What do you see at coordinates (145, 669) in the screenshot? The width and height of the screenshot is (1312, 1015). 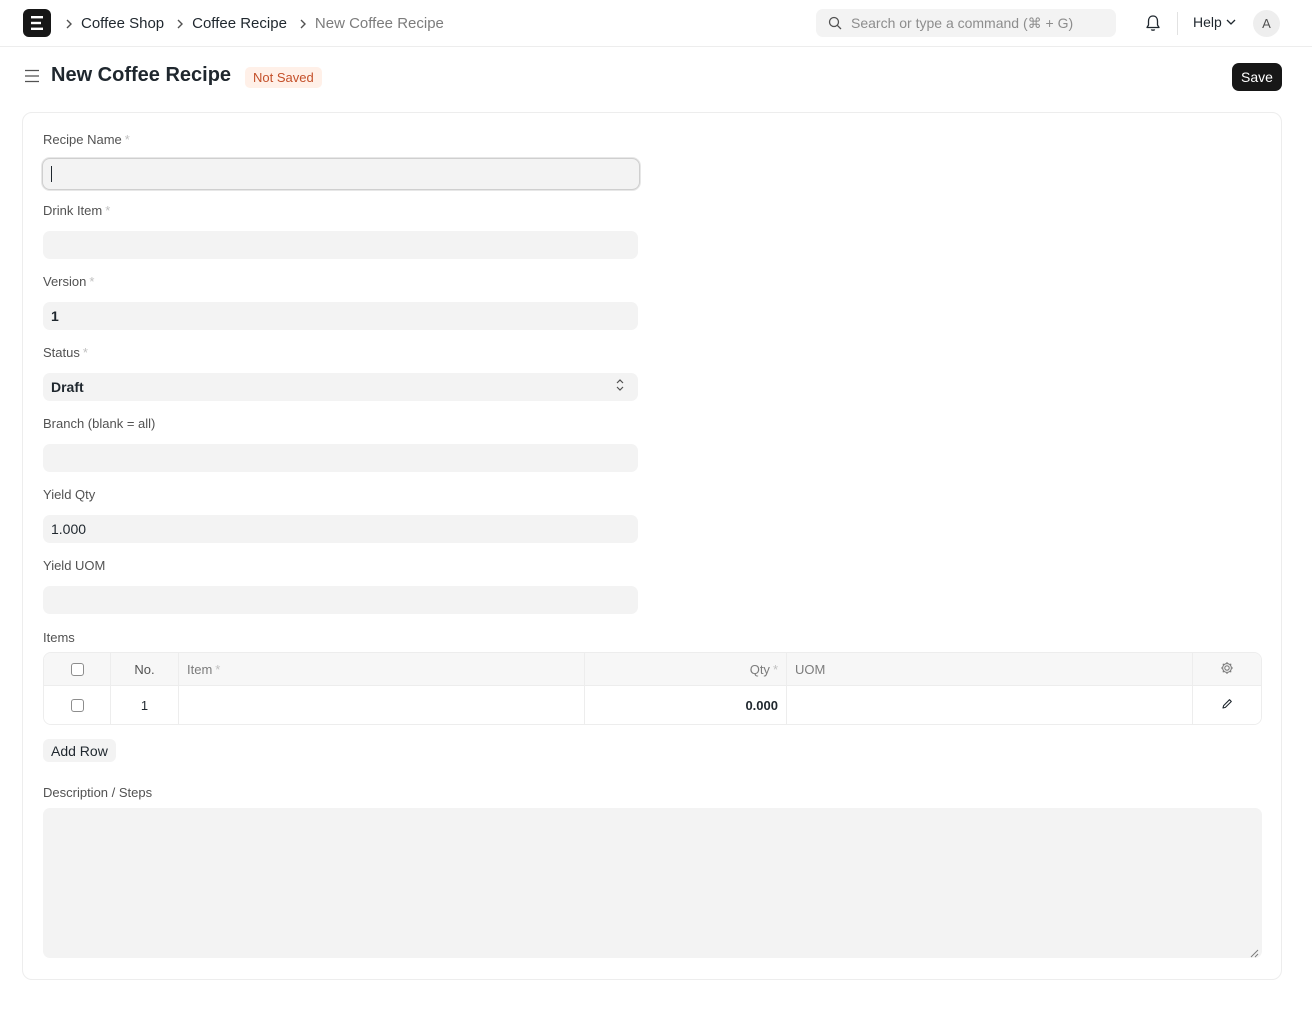 I see `column-no: No.` at bounding box center [145, 669].